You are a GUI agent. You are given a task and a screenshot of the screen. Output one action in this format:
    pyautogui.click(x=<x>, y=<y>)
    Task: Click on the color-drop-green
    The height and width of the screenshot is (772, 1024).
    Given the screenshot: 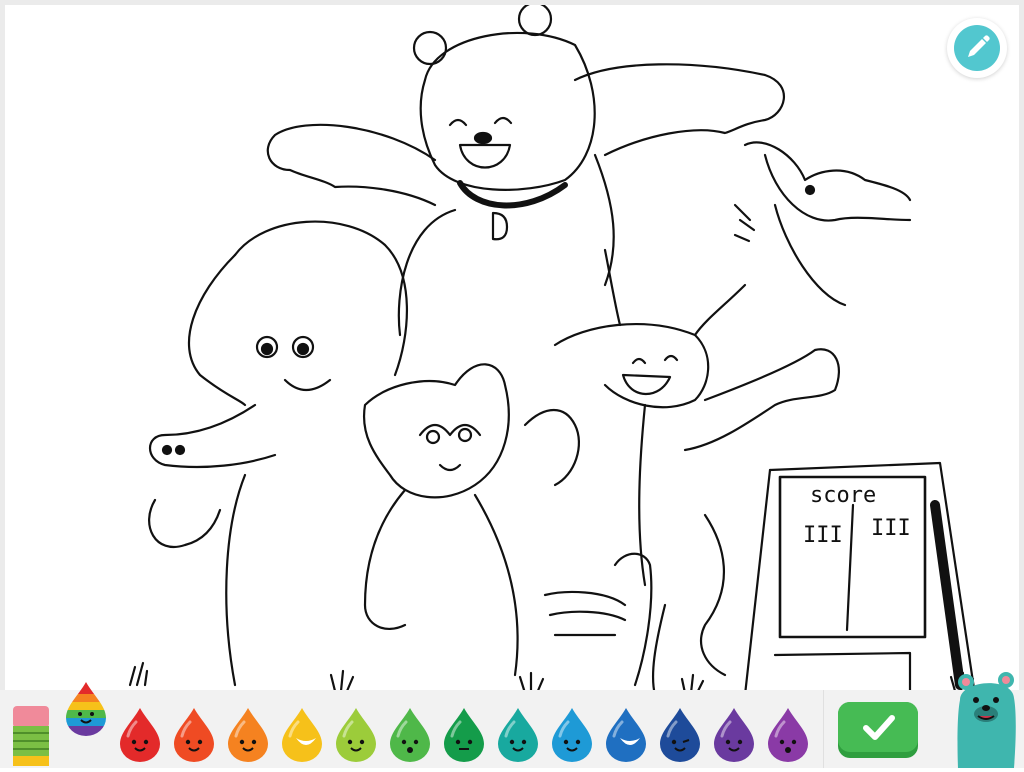 What is the action you would take?
    pyautogui.click(x=410, y=734)
    